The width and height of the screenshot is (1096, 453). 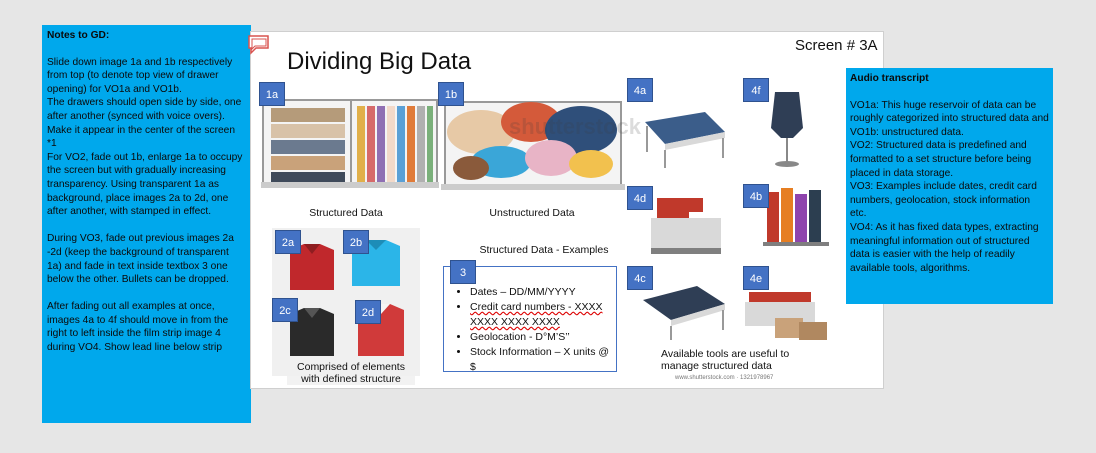 What do you see at coordinates (533, 145) in the screenshot?
I see `unstructured-drawer-image` at bounding box center [533, 145].